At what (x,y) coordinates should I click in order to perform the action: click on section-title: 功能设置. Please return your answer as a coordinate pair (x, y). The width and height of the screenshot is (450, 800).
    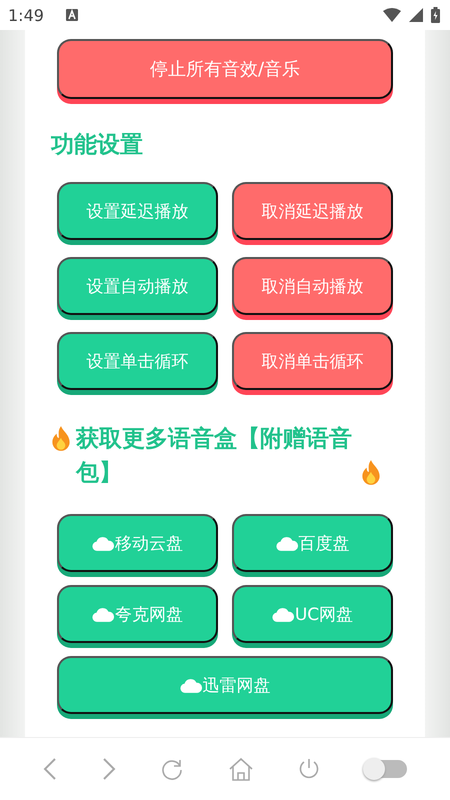
    Looking at the image, I should click on (97, 145).